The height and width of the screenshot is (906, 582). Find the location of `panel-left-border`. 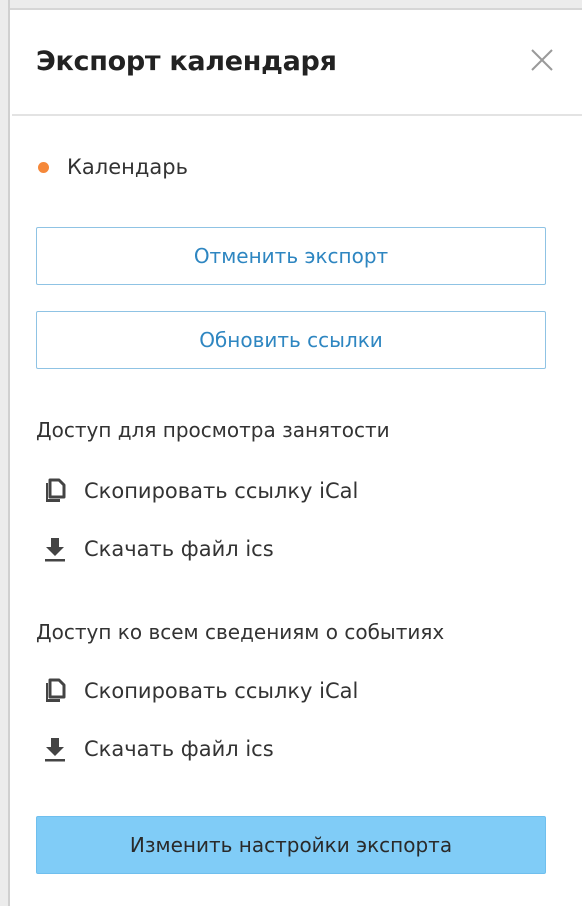

panel-left-border is located at coordinates (5, 453).